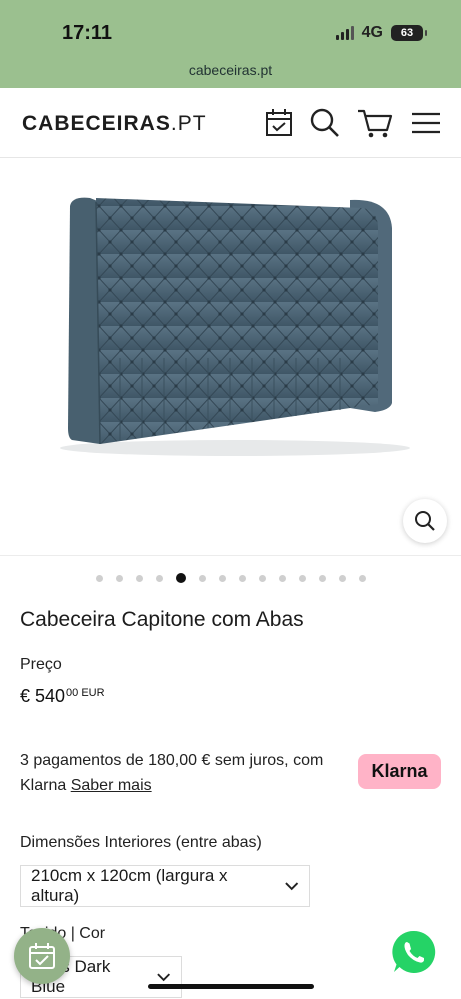 Image resolution: width=461 pixels, height=999 pixels. I want to click on dimensions-select: 210cm x 120cm (largura x altura), so click(165, 886).